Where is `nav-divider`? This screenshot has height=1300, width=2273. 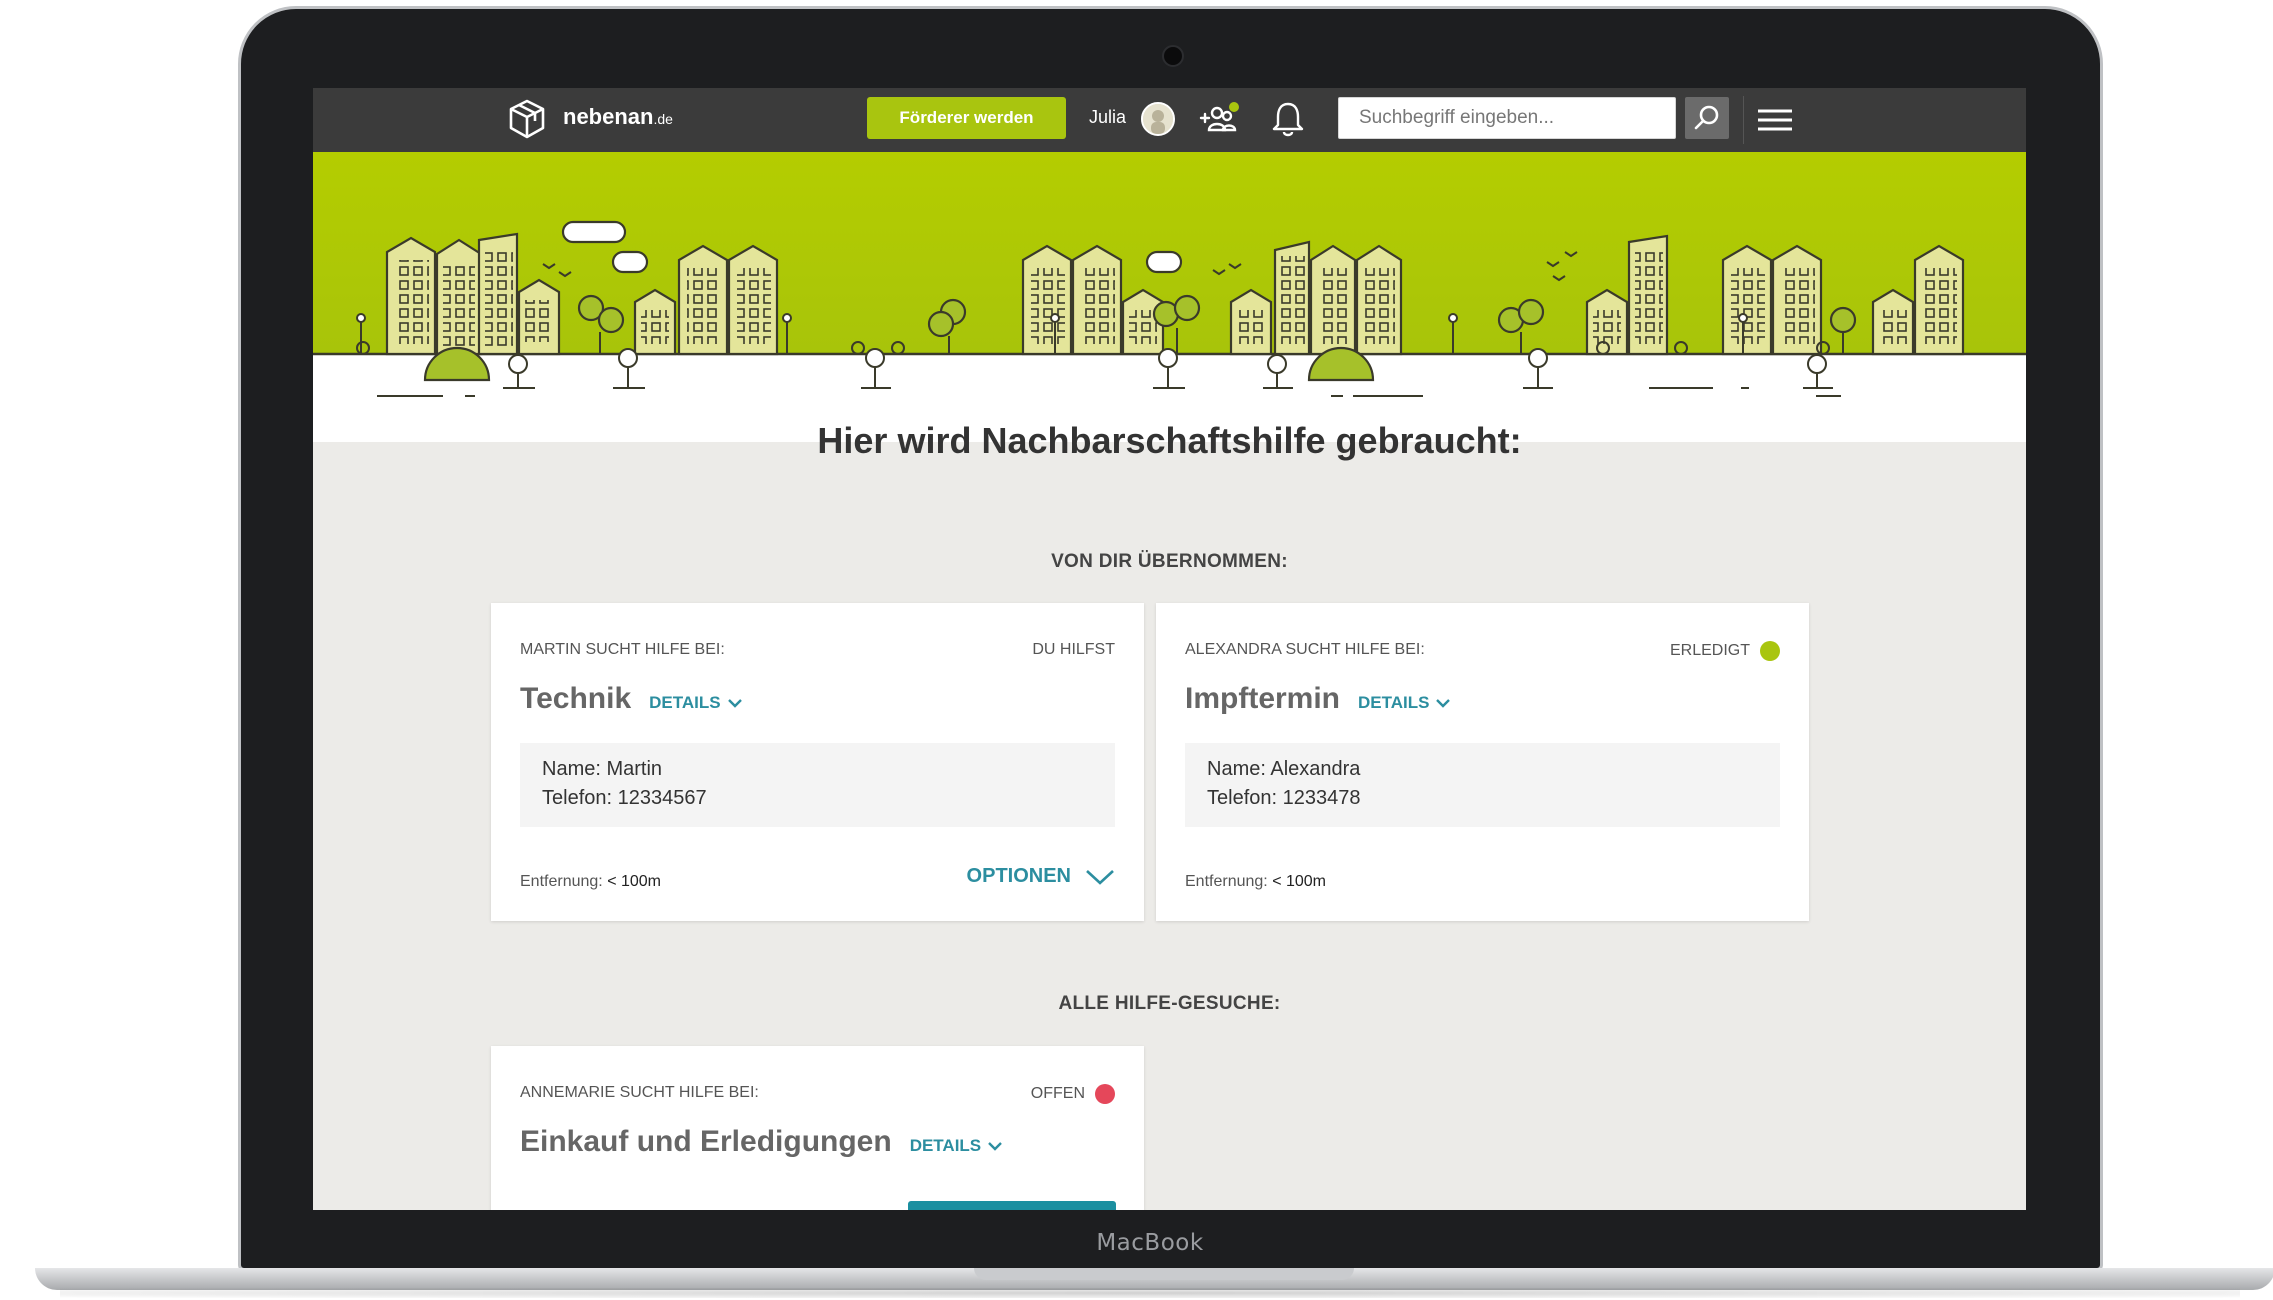 nav-divider is located at coordinates (1743, 120).